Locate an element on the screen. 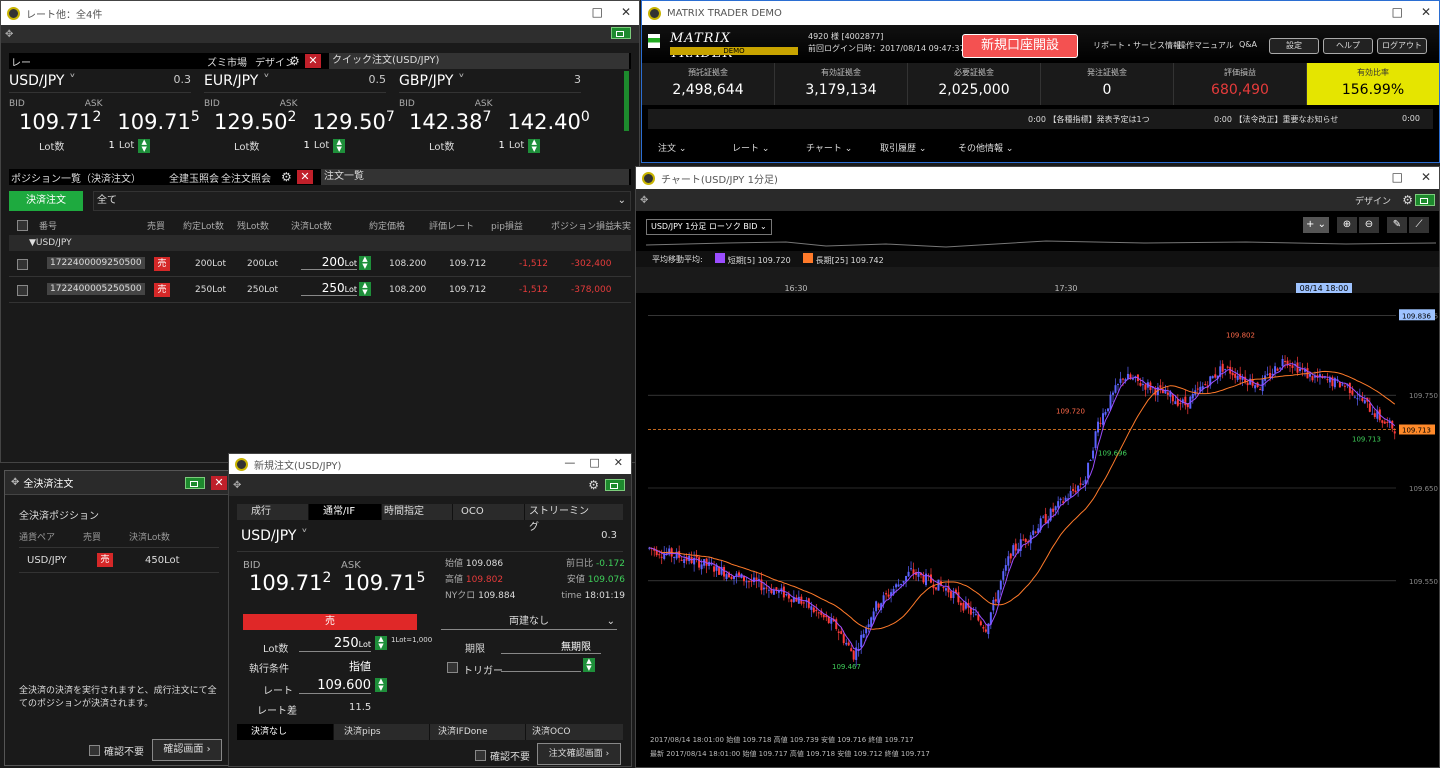 The width and height of the screenshot is (1440, 768). menu-rate: レート ⌄ is located at coordinates (769, 147).